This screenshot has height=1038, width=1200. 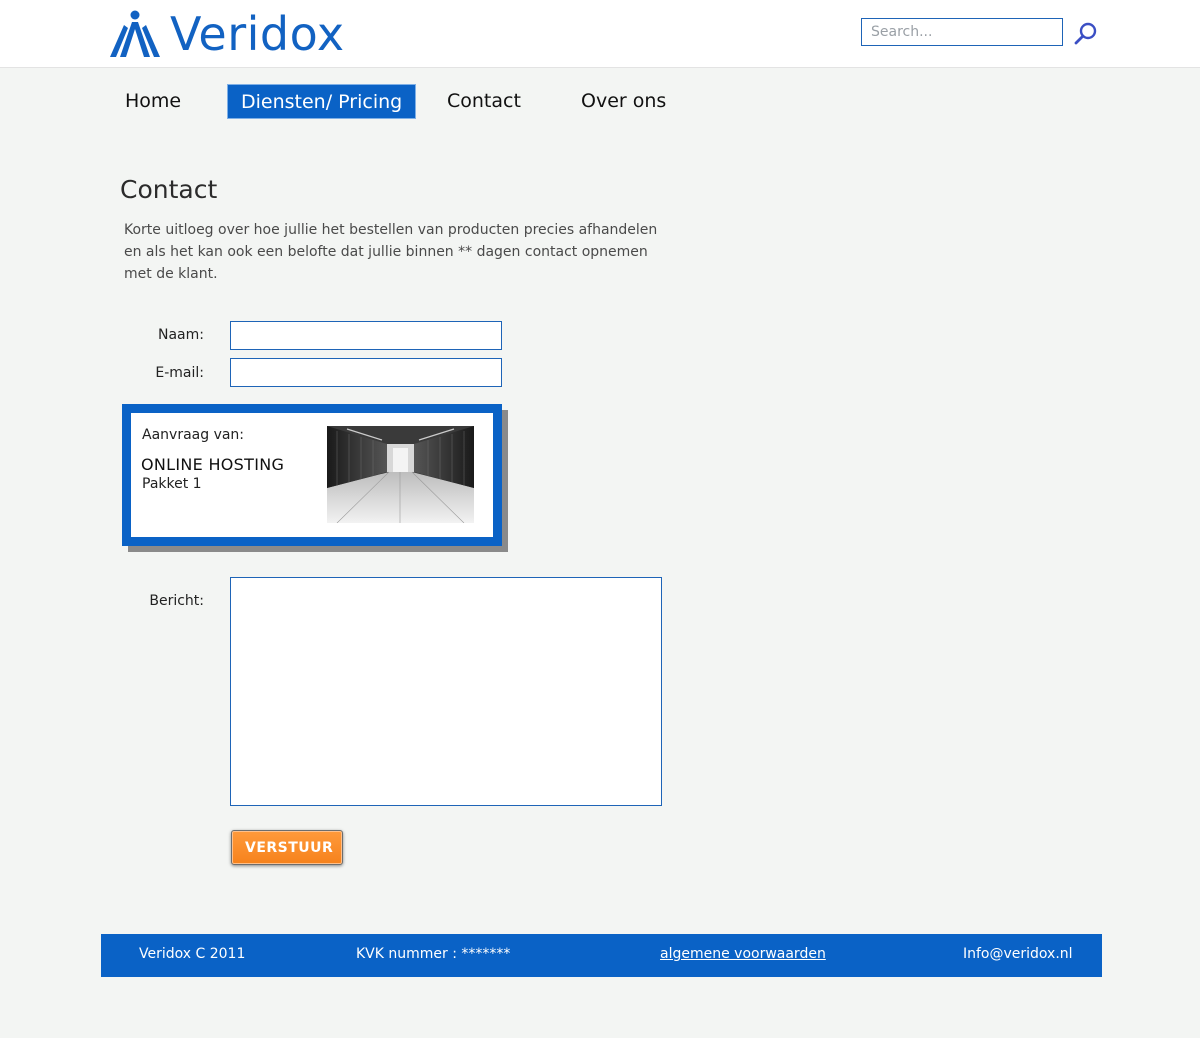 I want to click on request-product: ONLINE HOSTING, so click(x=213, y=464).